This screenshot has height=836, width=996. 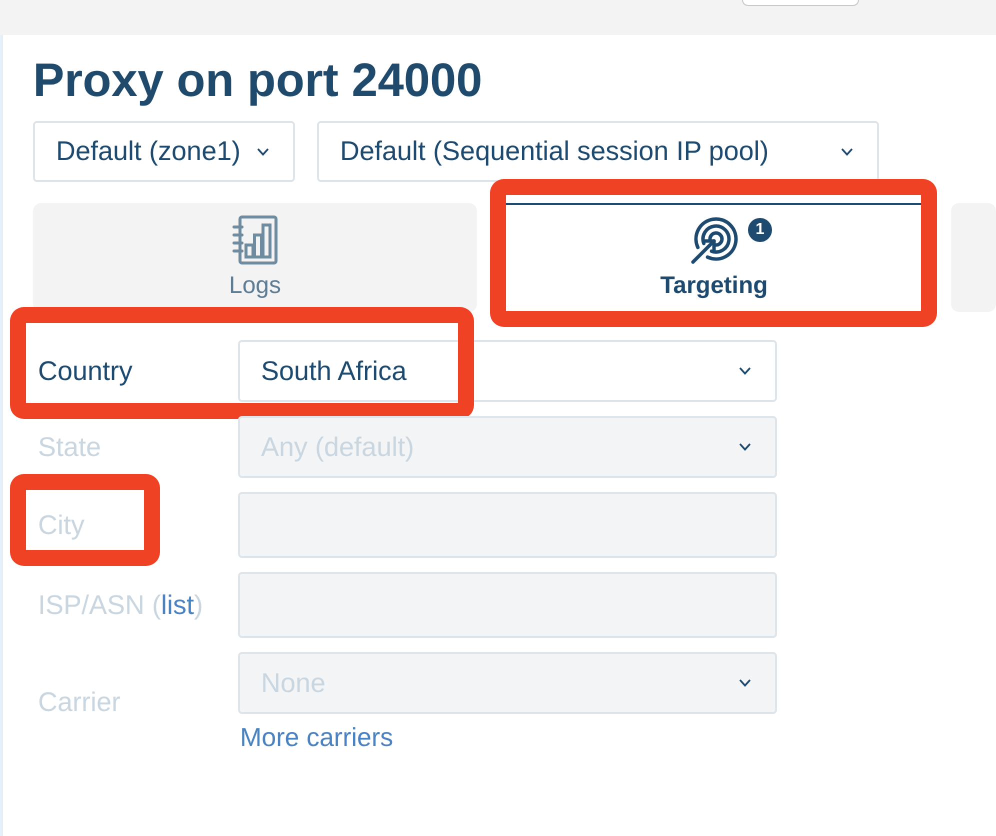 What do you see at coordinates (85, 371) in the screenshot?
I see `field-label: Country` at bounding box center [85, 371].